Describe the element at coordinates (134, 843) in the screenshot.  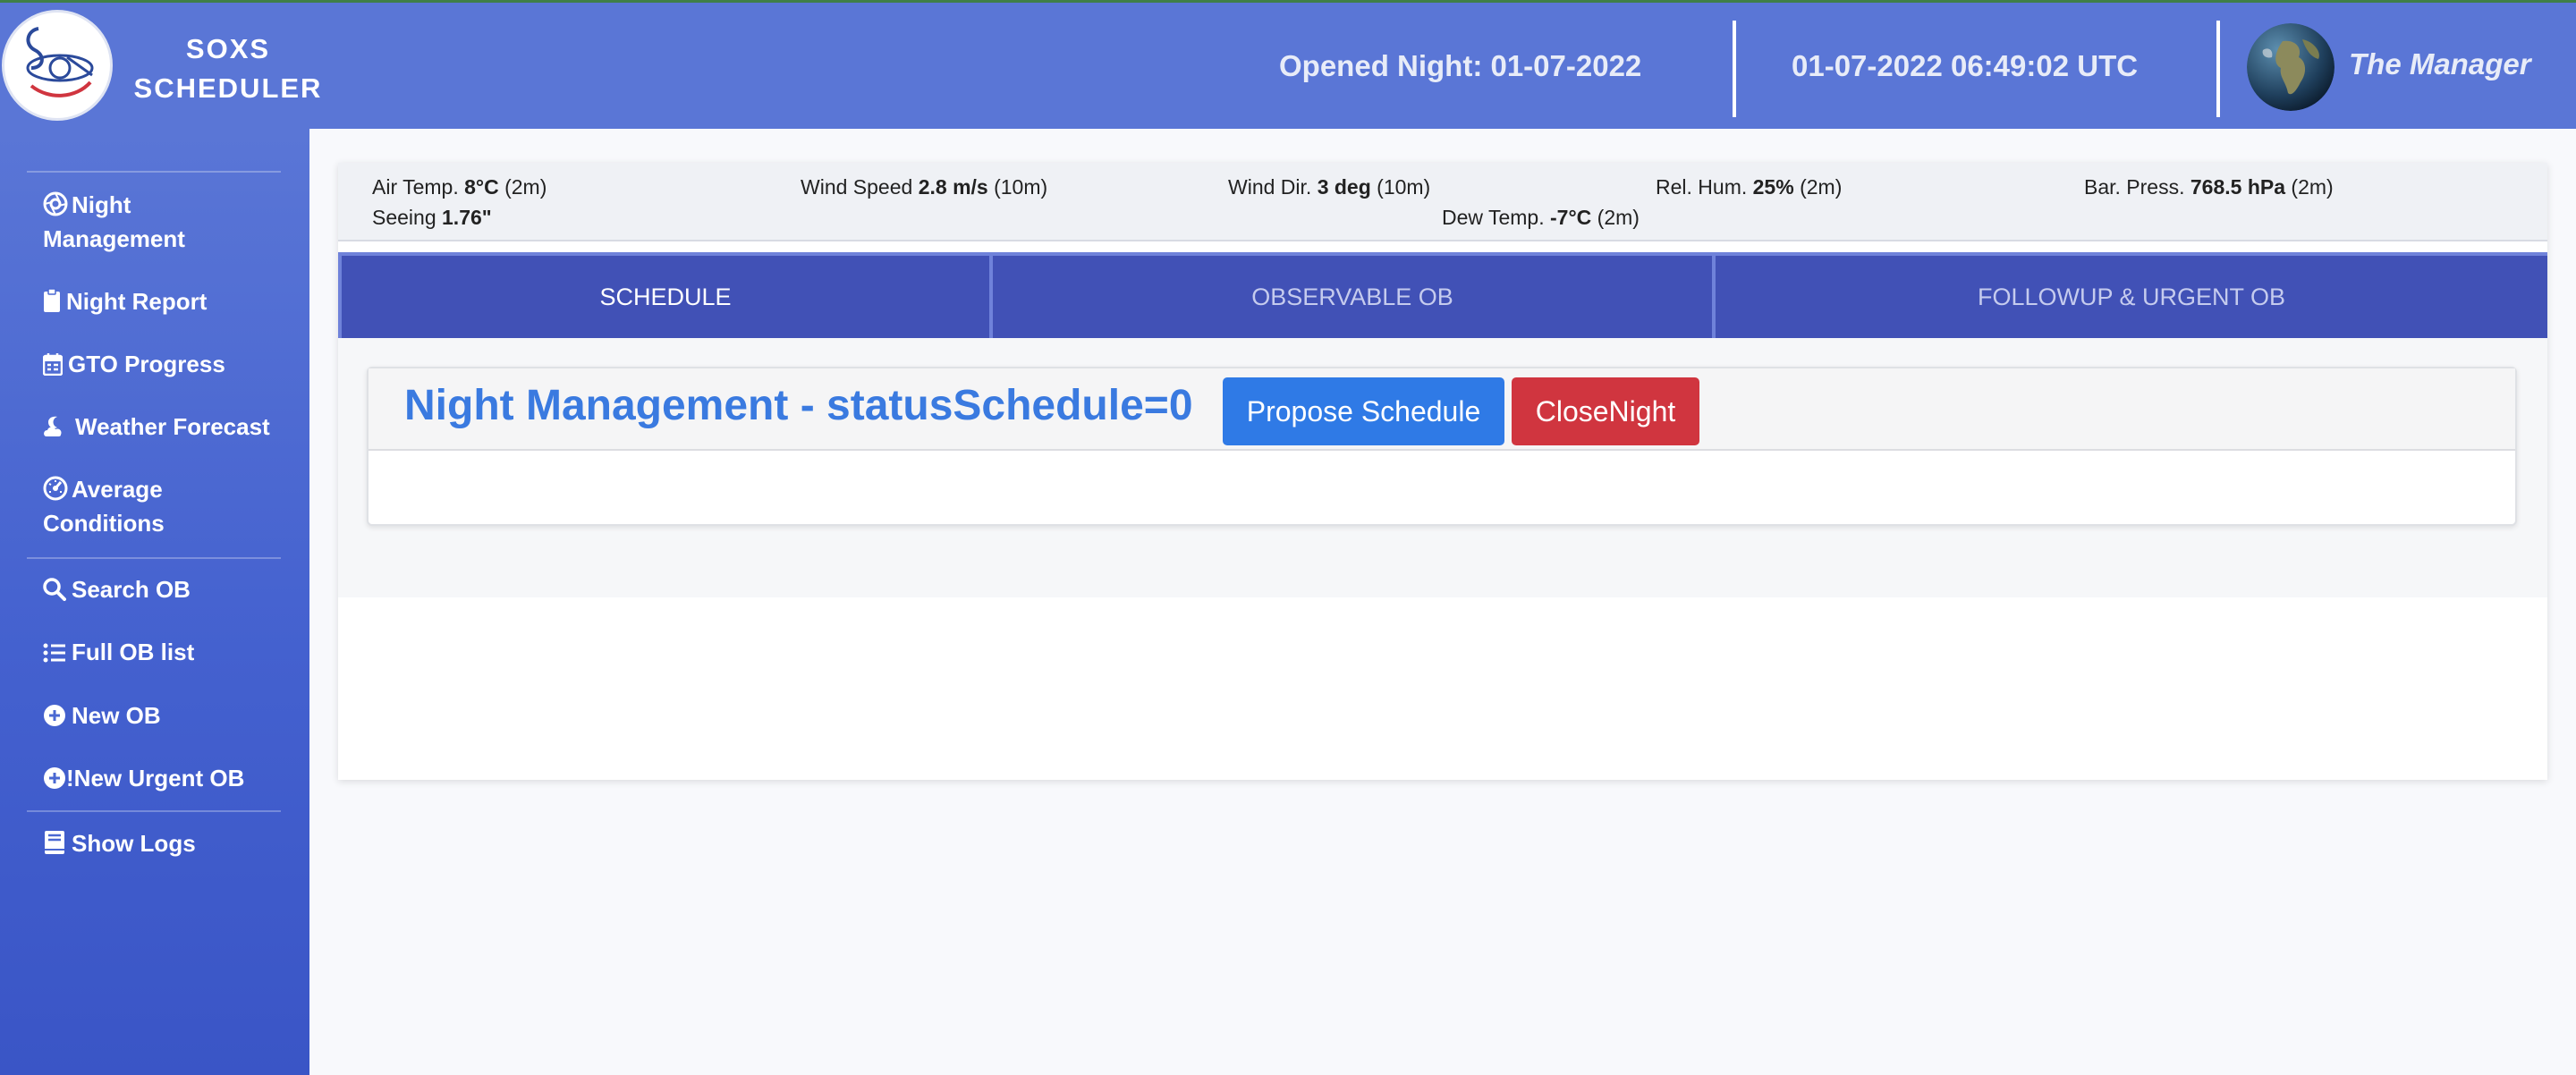
I see `sidebar-item-label: Show Logs` at that location.